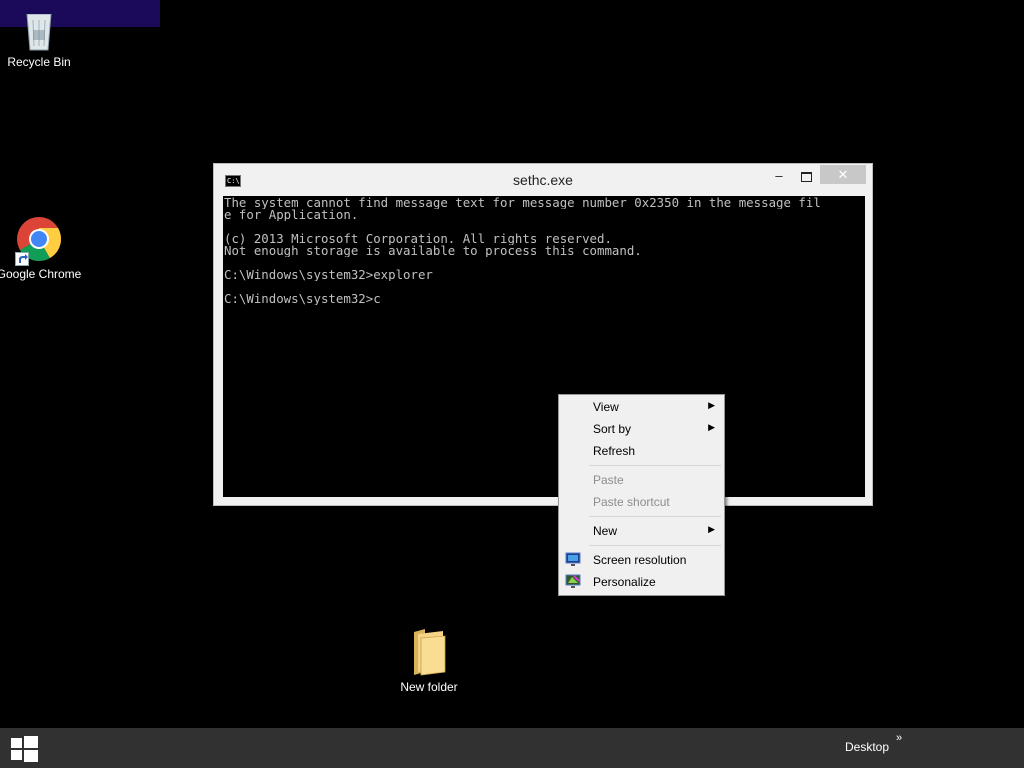  Describe the element at coordinates (605, 531) in the screenshot. I see `menu-item-label: New` at that location.